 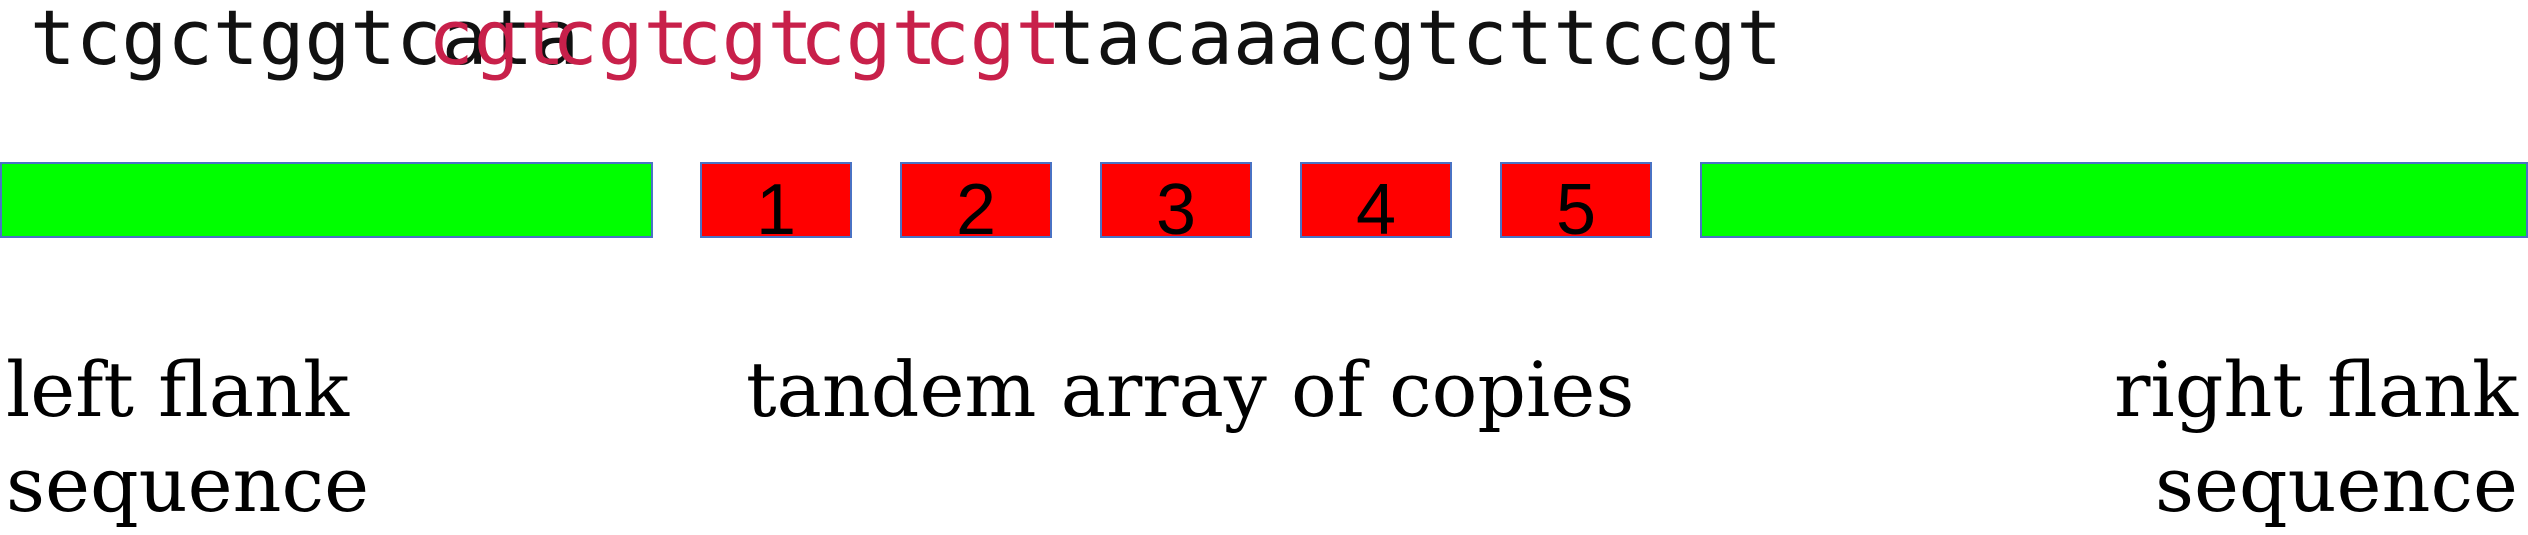 I want to click on repeat-copy-1-sequence: cgt, so click(x=497, y=41).